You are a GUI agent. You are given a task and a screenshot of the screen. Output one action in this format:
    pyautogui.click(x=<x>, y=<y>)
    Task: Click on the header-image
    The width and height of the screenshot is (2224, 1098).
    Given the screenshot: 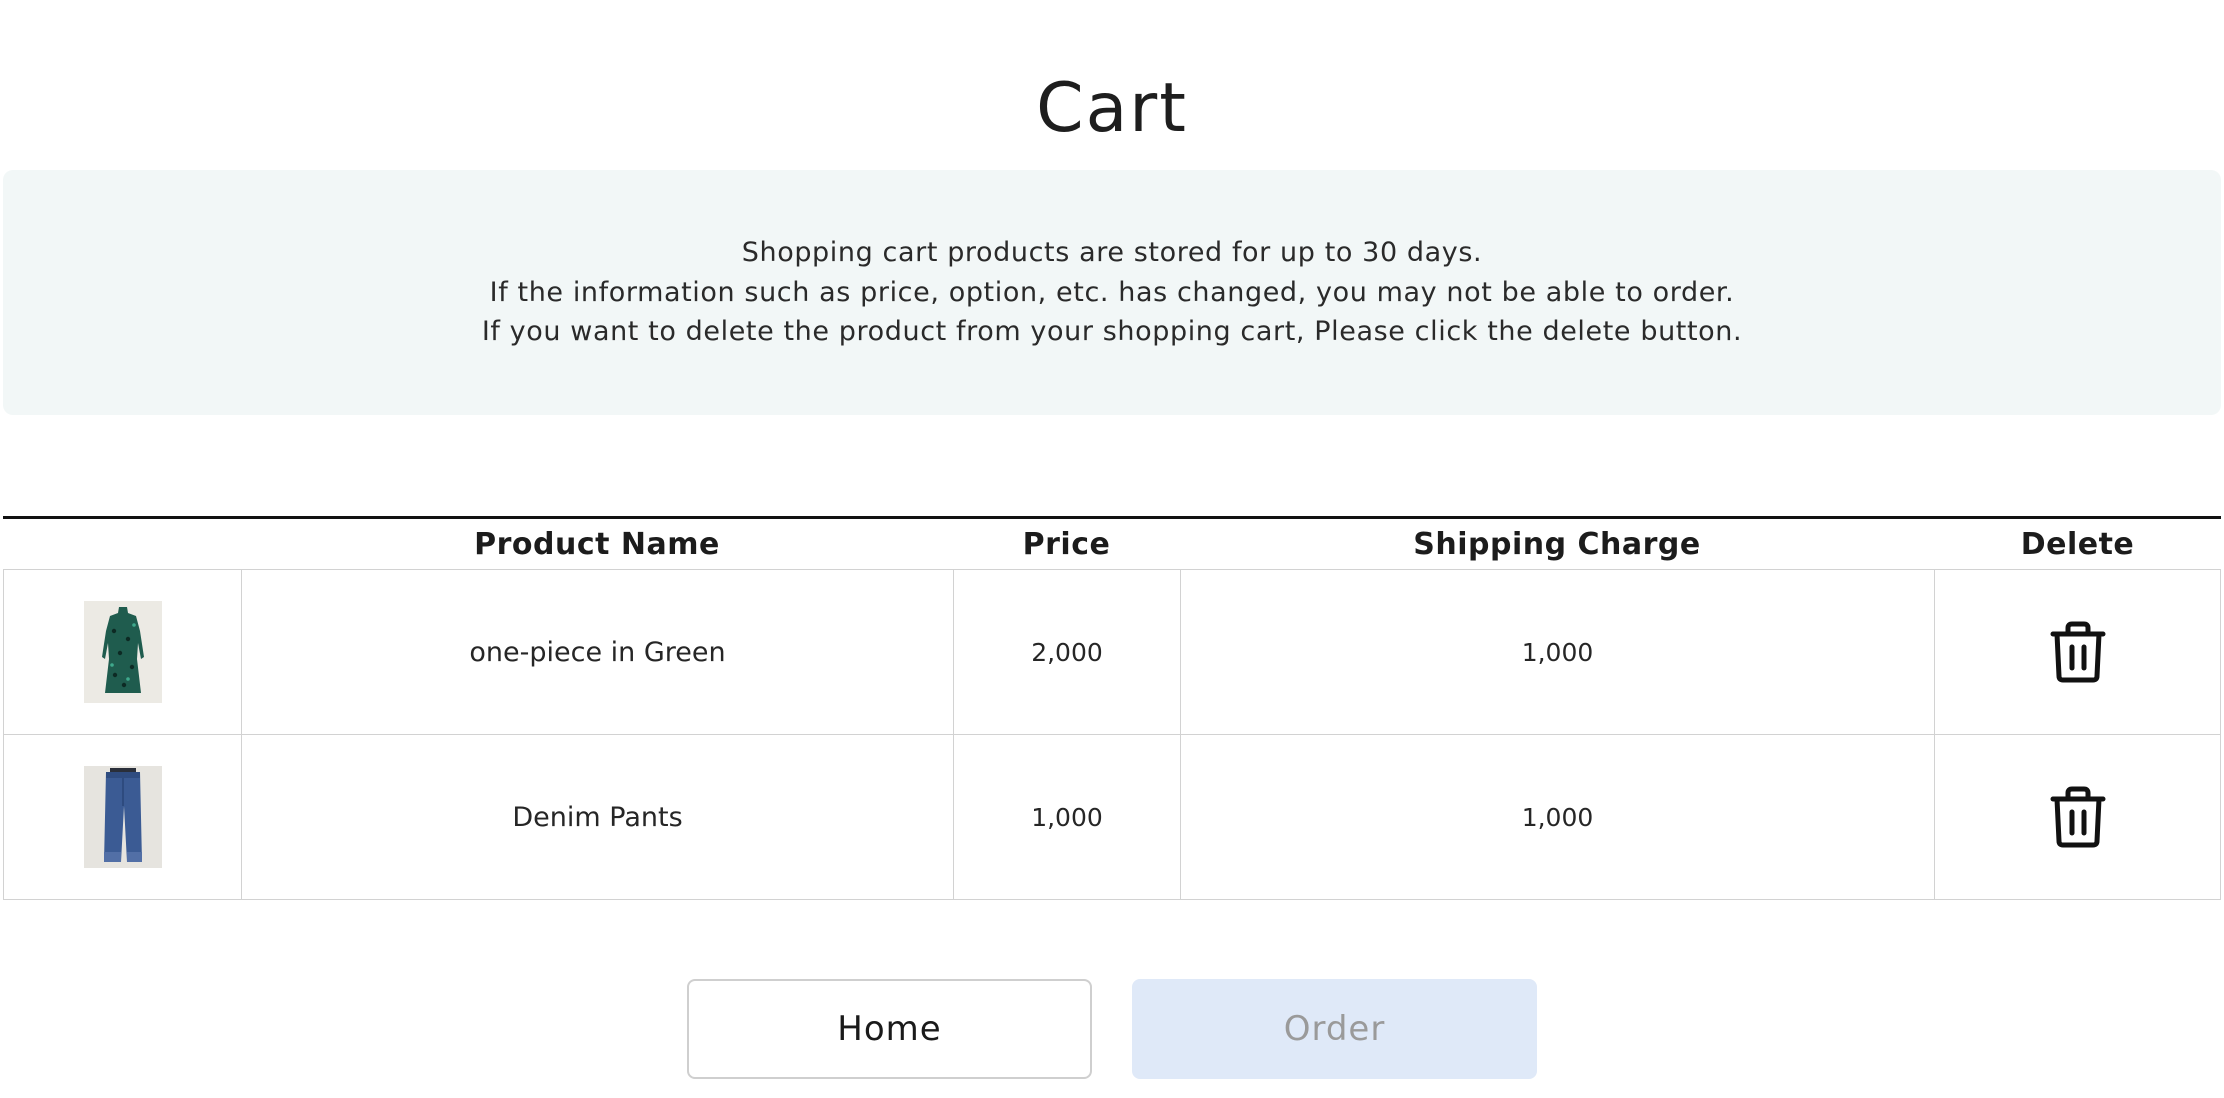 What is the action you would take?
    pyautogui.click(x=122, y=544)
    